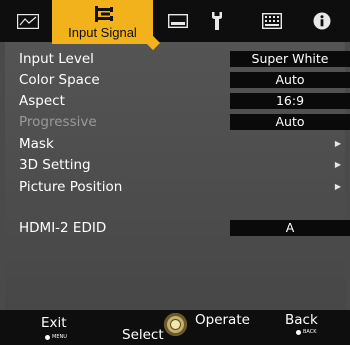  I want to click on input-signal-icon, so click(103, 14).